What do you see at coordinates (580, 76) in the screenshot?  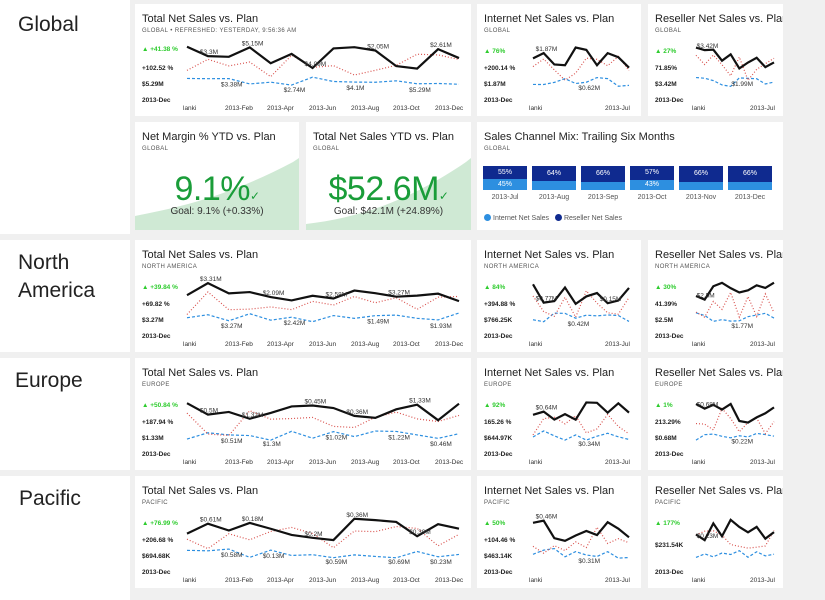 I see `internet-sales-sparkline: $1.87M $0.62M lanki 2013-Jul` at bounding box center [580, 76].